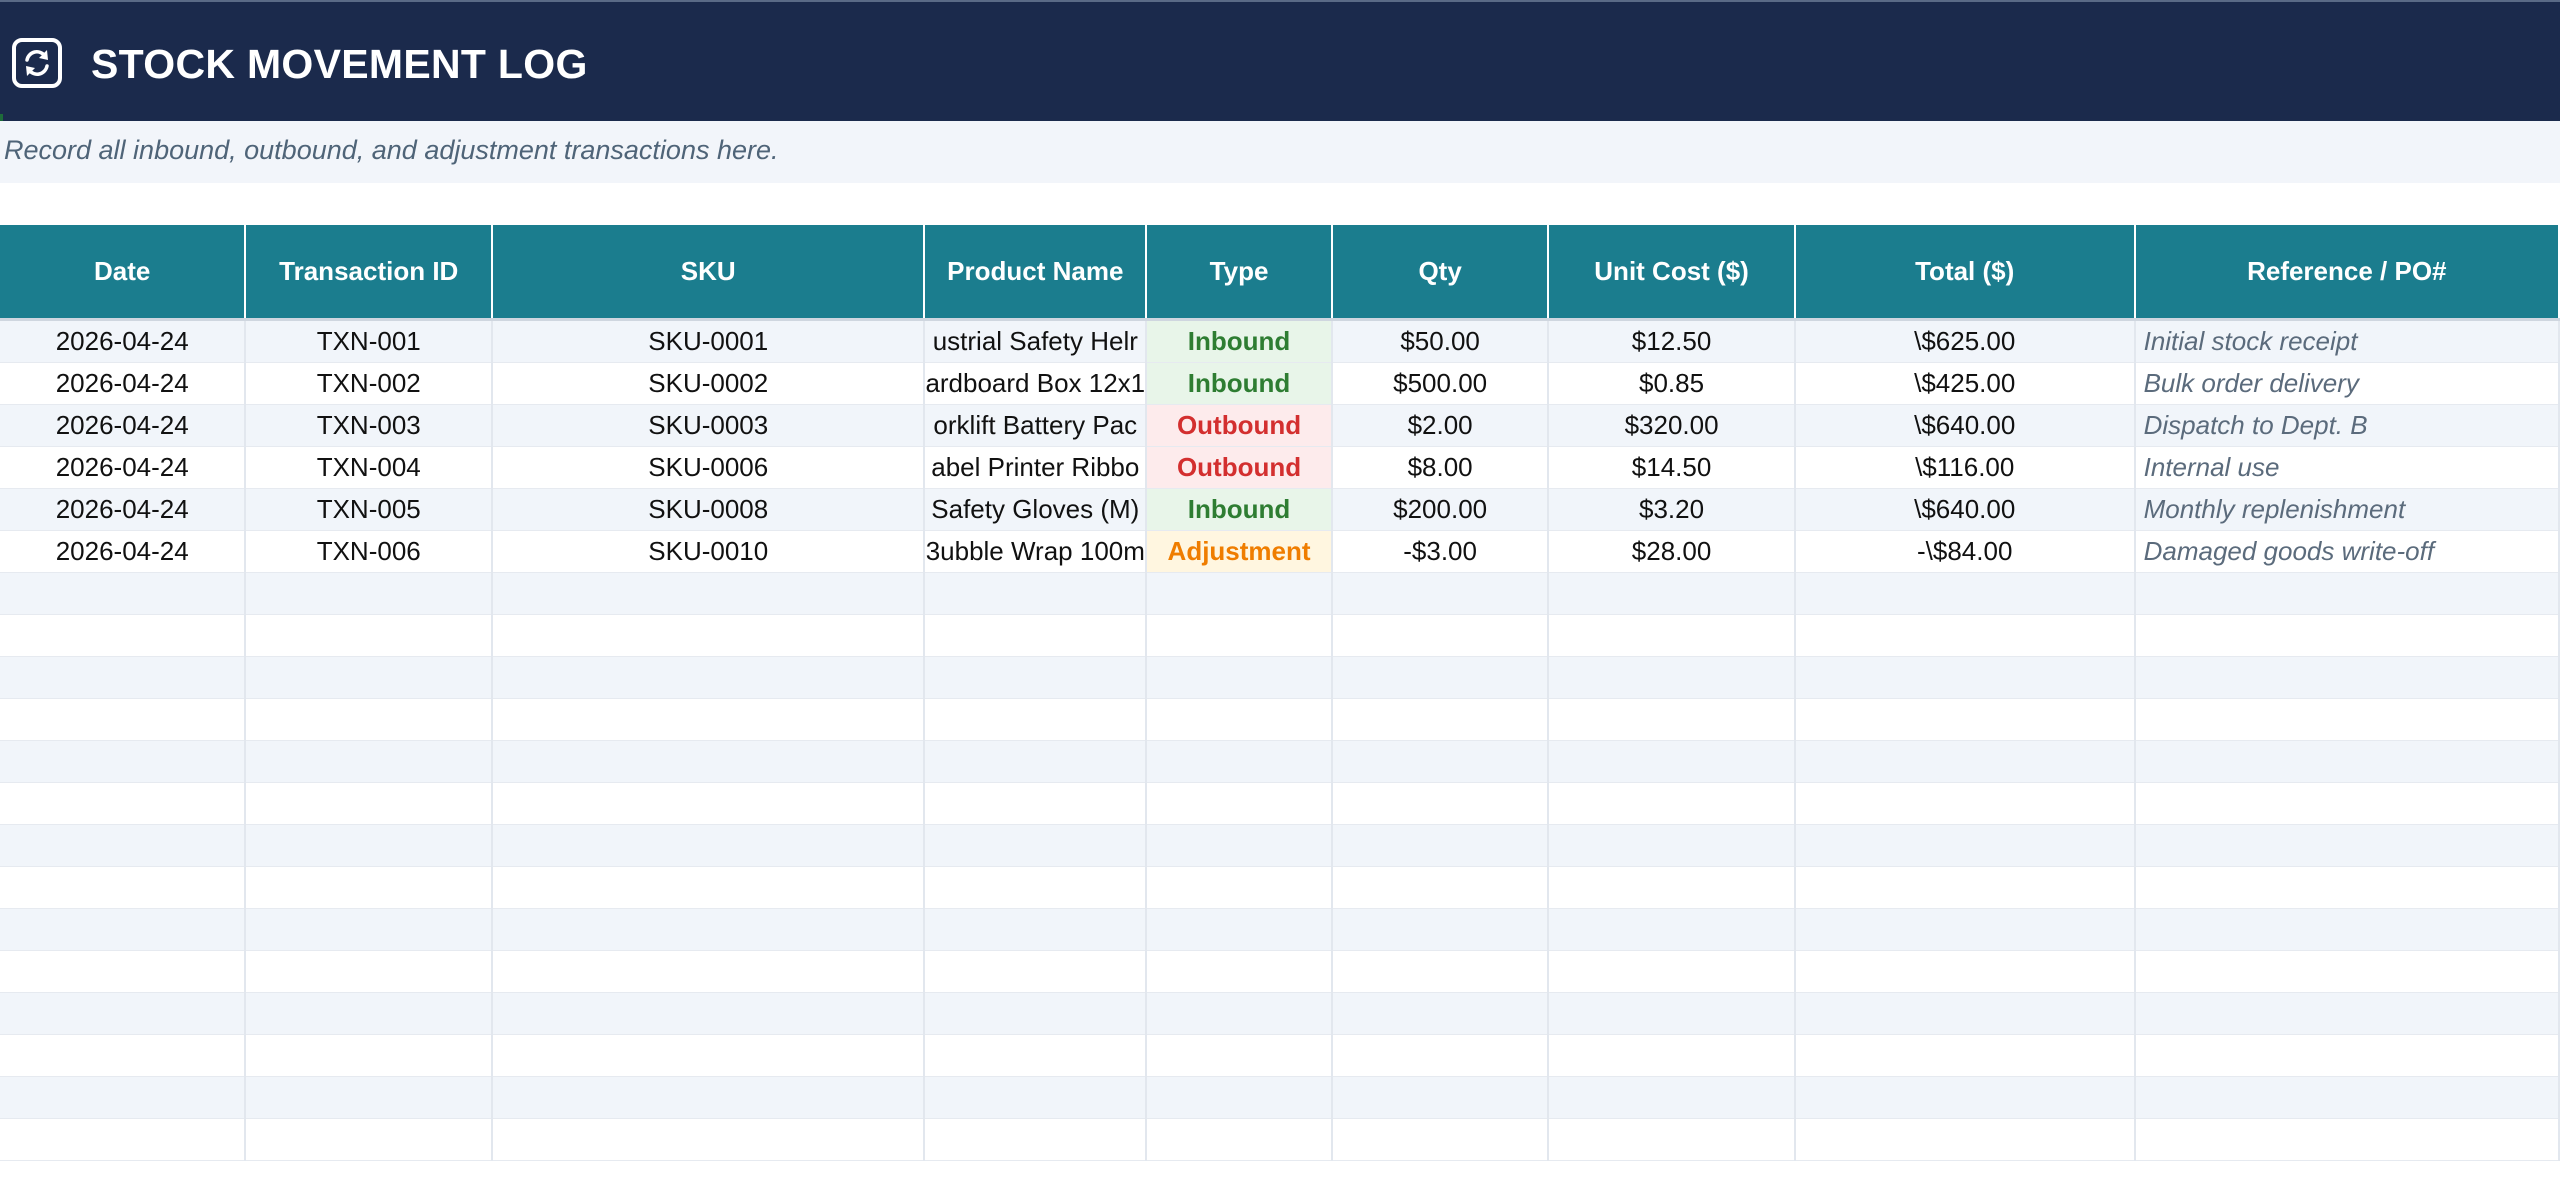 The image size is (2560, 1186). Describe the element at coordinates (2347, 425) in the screenshot. I see `reference-cell: Dispatch to Dept. B` at that location.